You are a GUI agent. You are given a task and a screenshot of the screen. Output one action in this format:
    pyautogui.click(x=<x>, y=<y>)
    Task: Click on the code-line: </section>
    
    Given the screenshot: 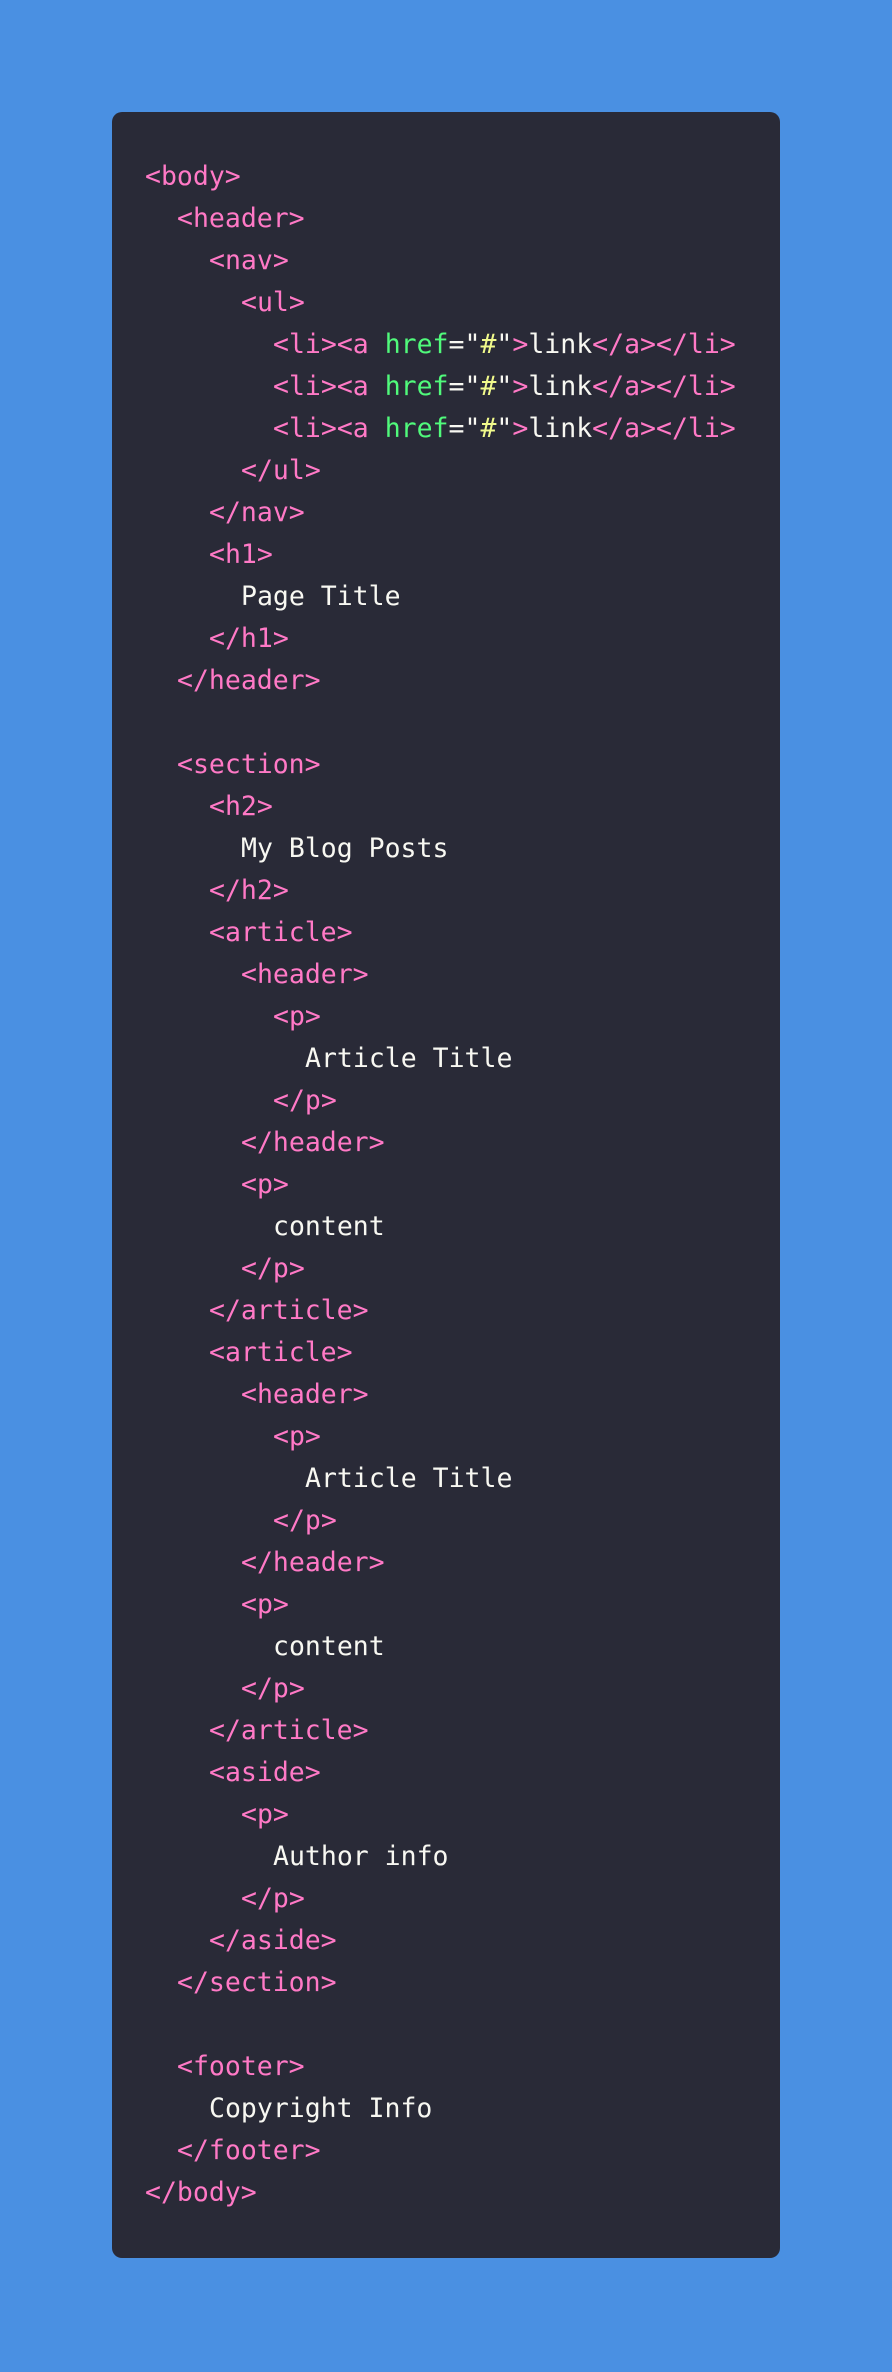 What is the action you would take?
    pyautogui.click(x=462, y=1983)
    